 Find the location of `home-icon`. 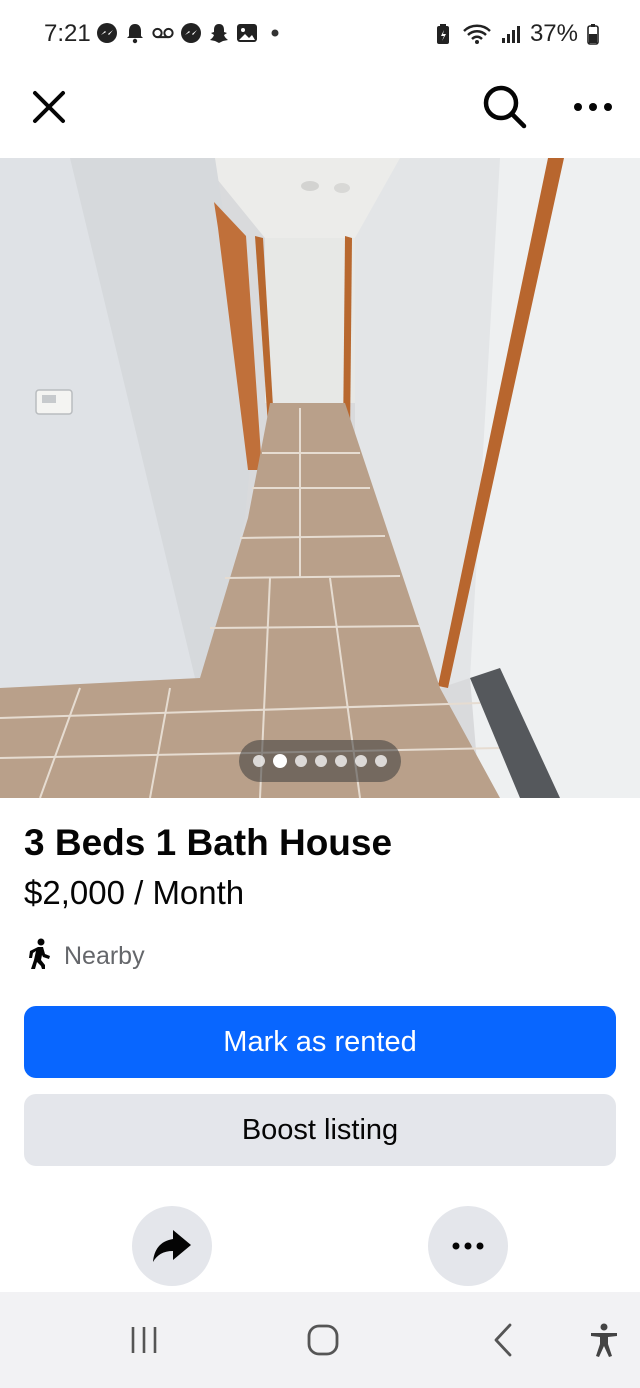

home-icon is located at coordinates (323, 1340).